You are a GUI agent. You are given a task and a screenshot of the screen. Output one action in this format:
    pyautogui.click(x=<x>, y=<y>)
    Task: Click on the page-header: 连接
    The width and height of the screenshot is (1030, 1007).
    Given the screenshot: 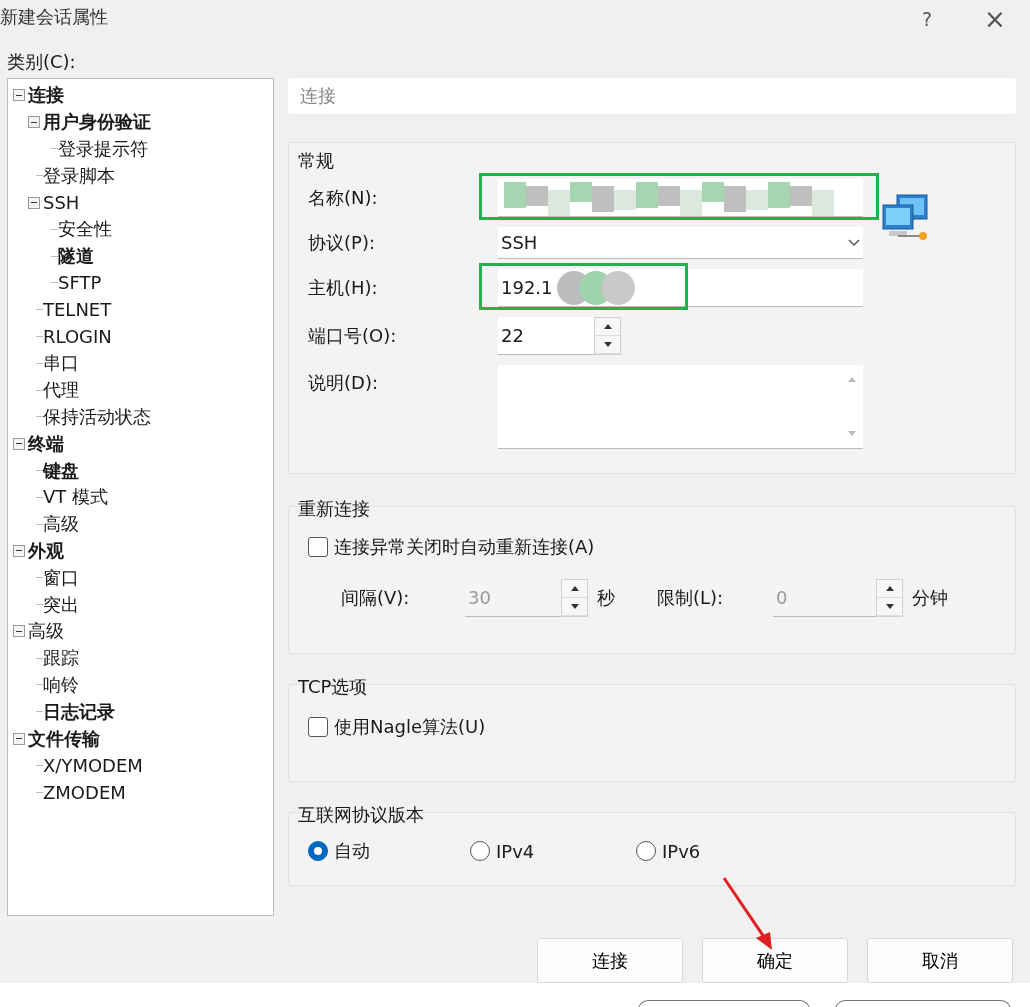 What is the action you would take?
    pyautogui.click(x=652, y=96)
    